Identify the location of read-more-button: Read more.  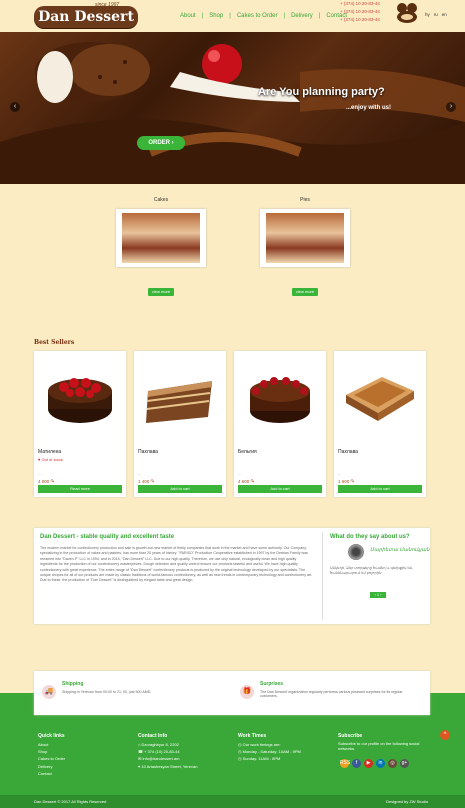
(80, 489).